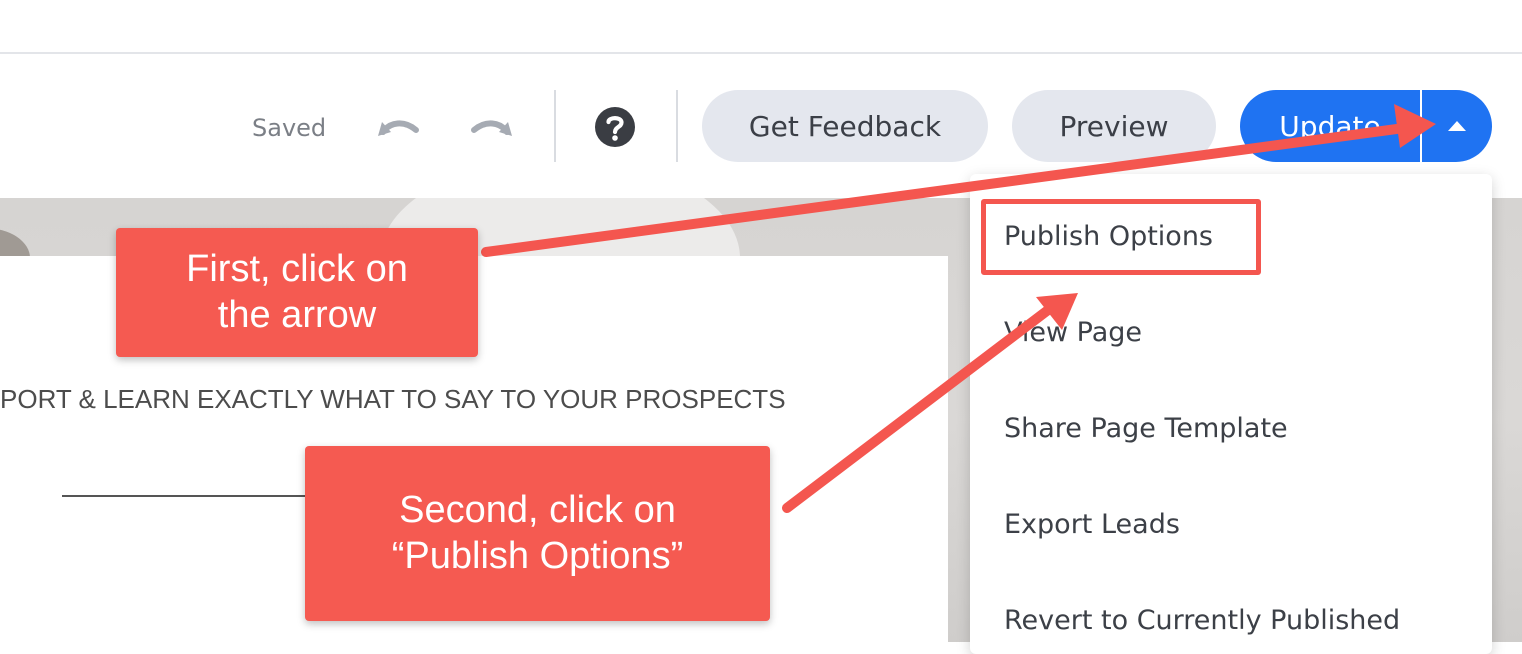 This screenshot has width=1522, height=654. I want to click on help-icon, so click(615, 127).